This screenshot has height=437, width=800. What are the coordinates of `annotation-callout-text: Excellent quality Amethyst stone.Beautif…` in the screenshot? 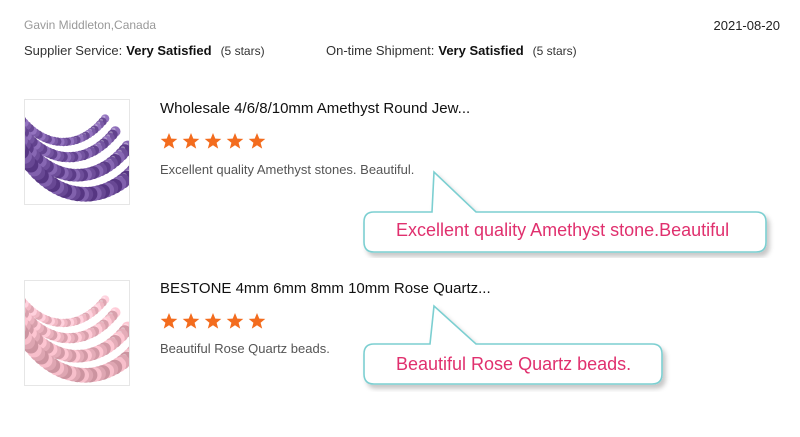 It's located at (563, 230).